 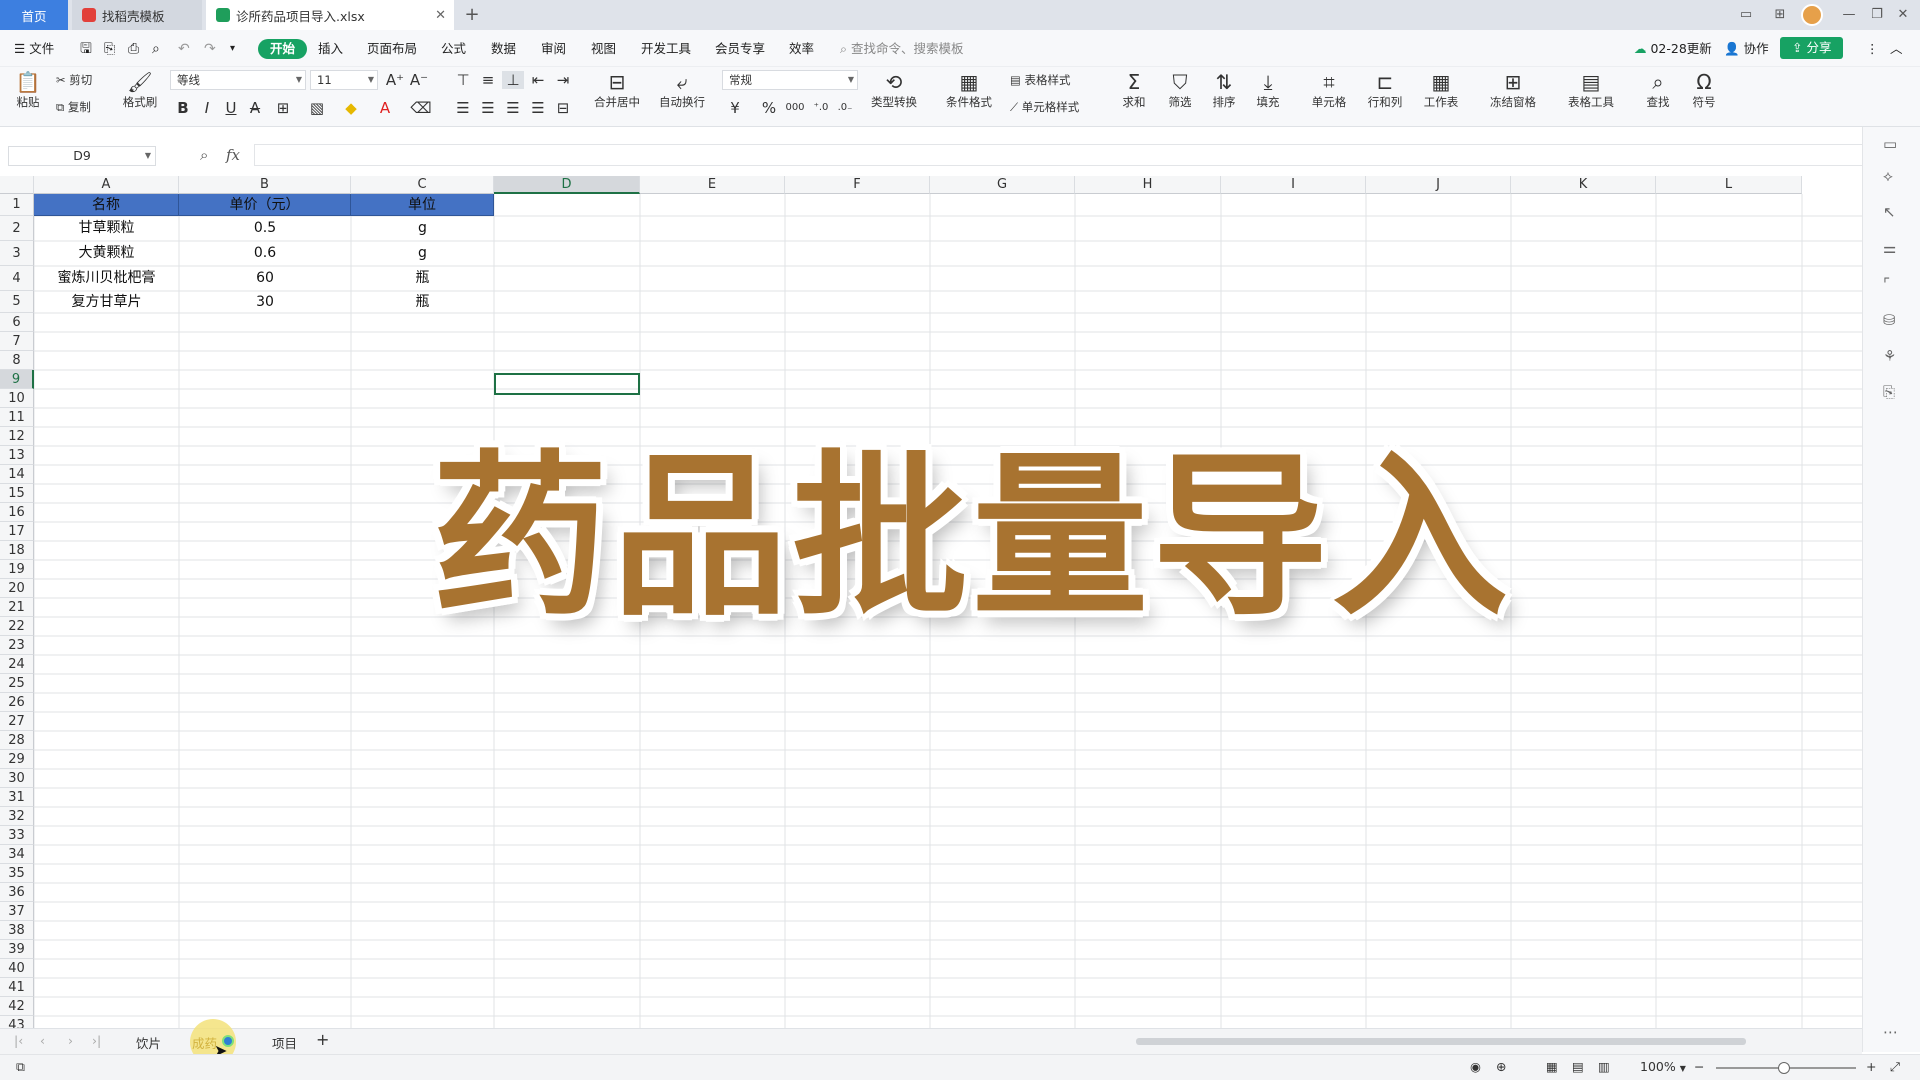 I want to click on table-header-cell: 名称, so click(x=106, y=205).